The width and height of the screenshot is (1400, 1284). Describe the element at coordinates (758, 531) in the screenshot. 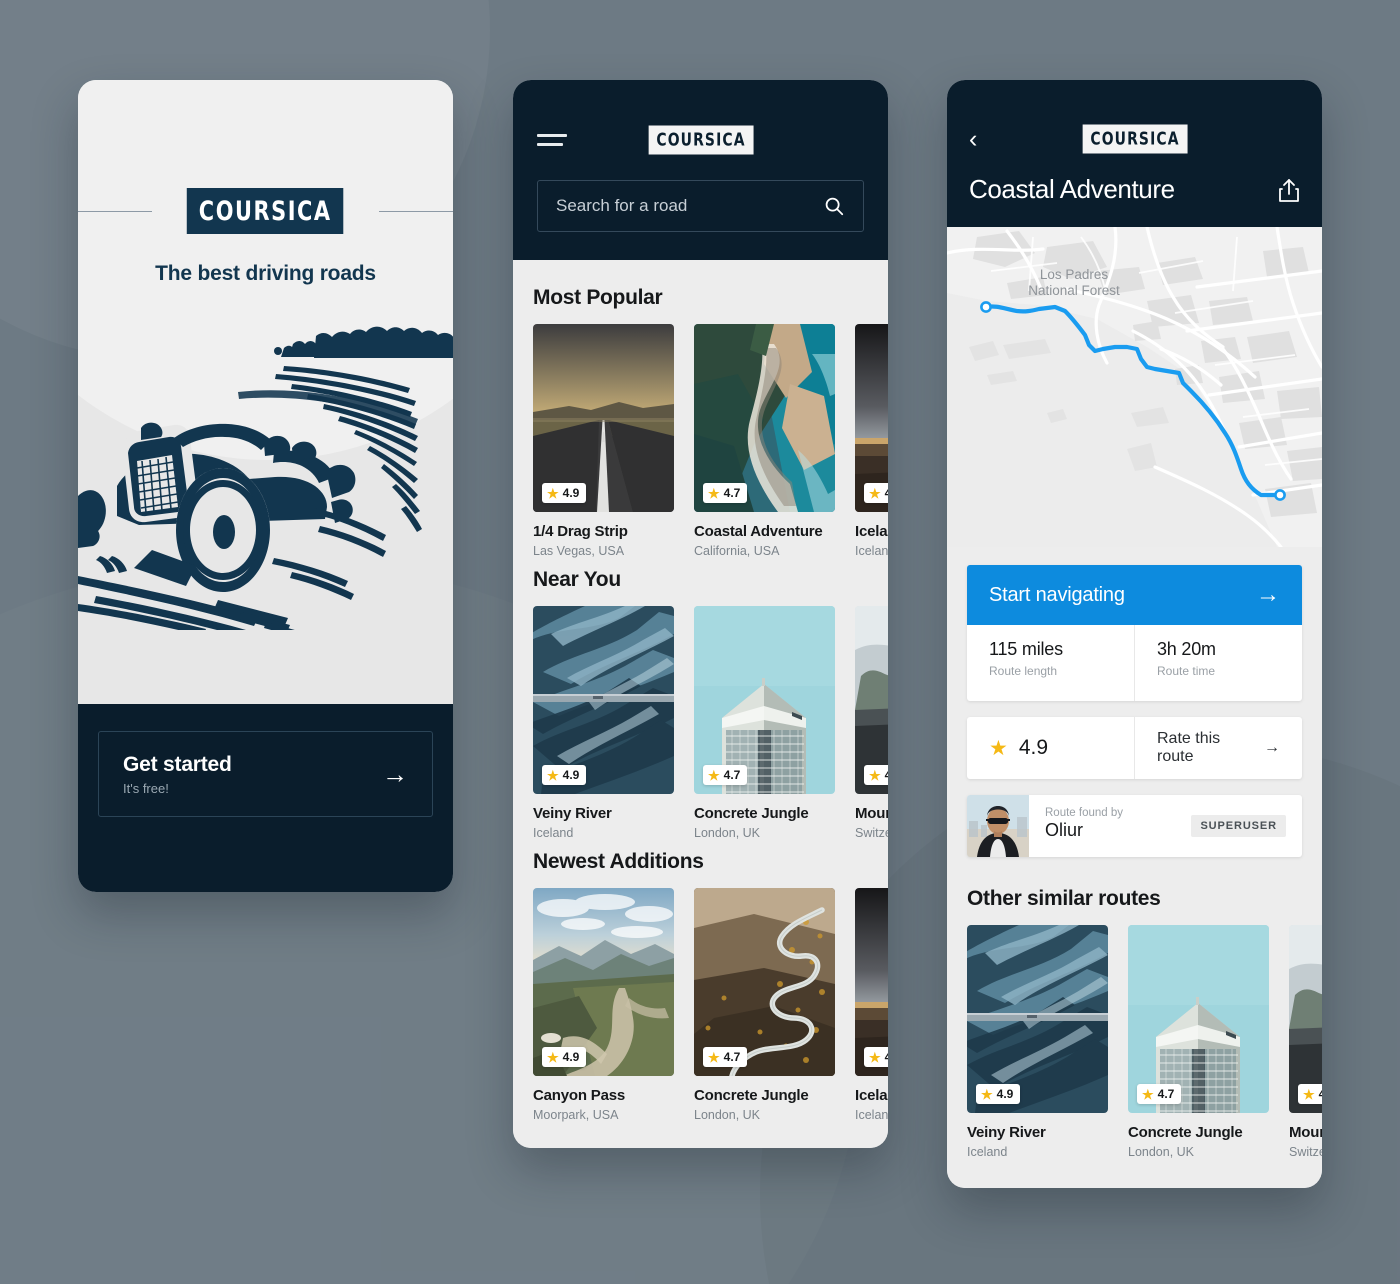

I see `card-title: Coastal Adventure` at that location.